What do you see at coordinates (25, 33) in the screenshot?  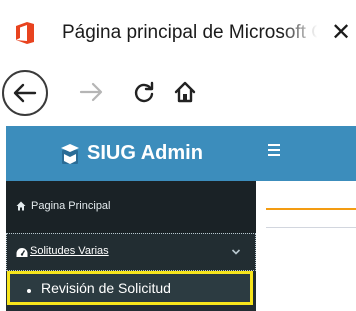 I see `office-logo-icon` at bounding box center [25, 33].